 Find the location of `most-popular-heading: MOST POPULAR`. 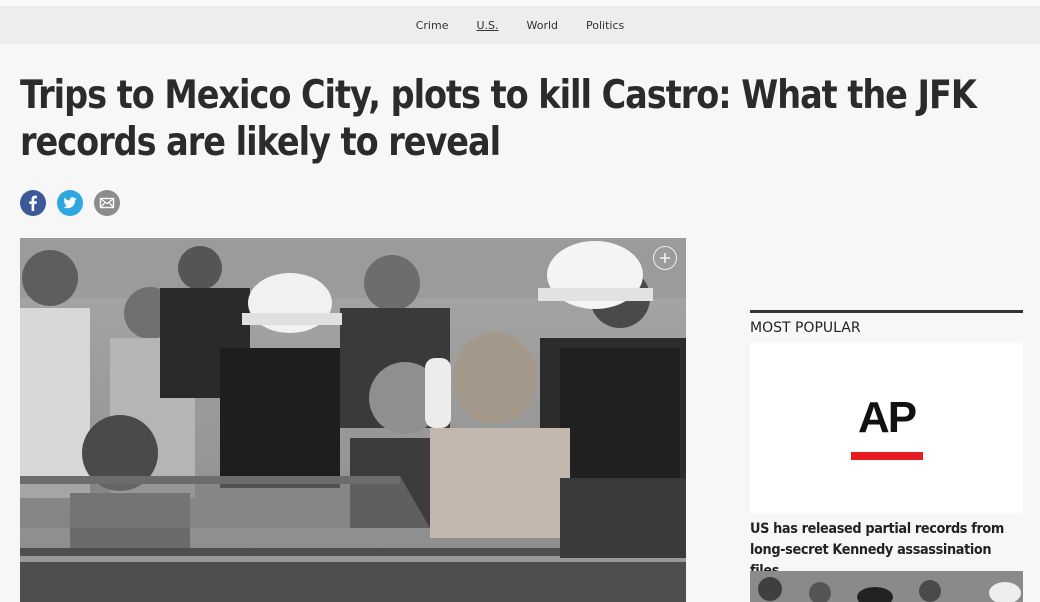

most-popular-heading: MOST POPULAR is located at coordinates (805, 328).